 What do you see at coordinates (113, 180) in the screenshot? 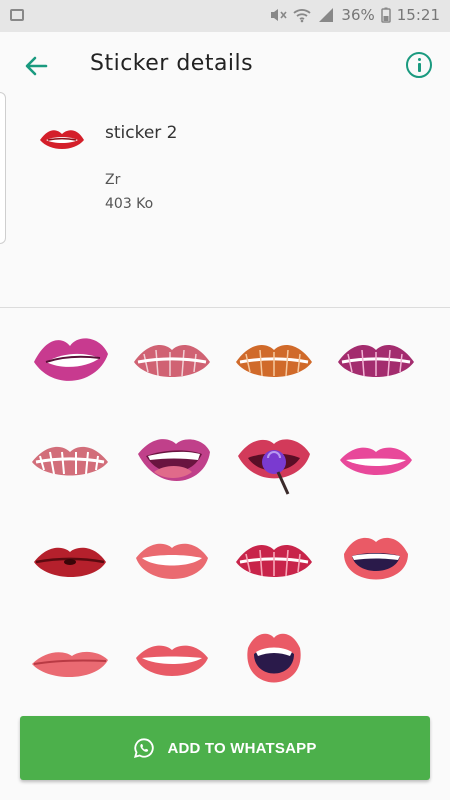
I see `sticker-author: Zr` at bounding box center [113, 180].